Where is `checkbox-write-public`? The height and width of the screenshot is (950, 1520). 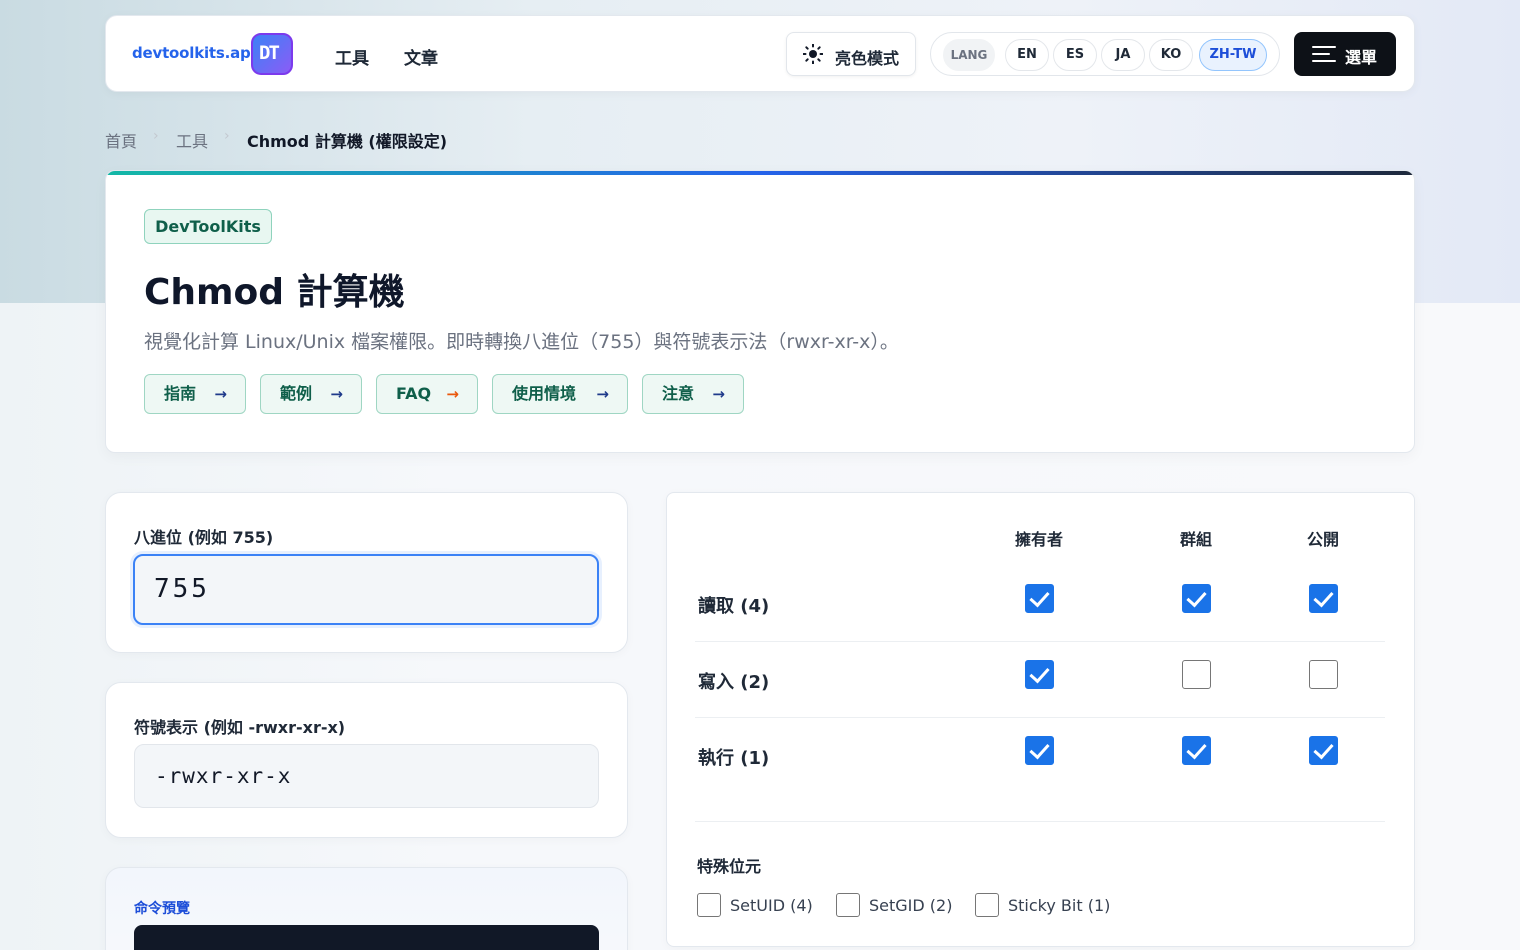
checkbox-write-public is located at coordinates (1323, 674).